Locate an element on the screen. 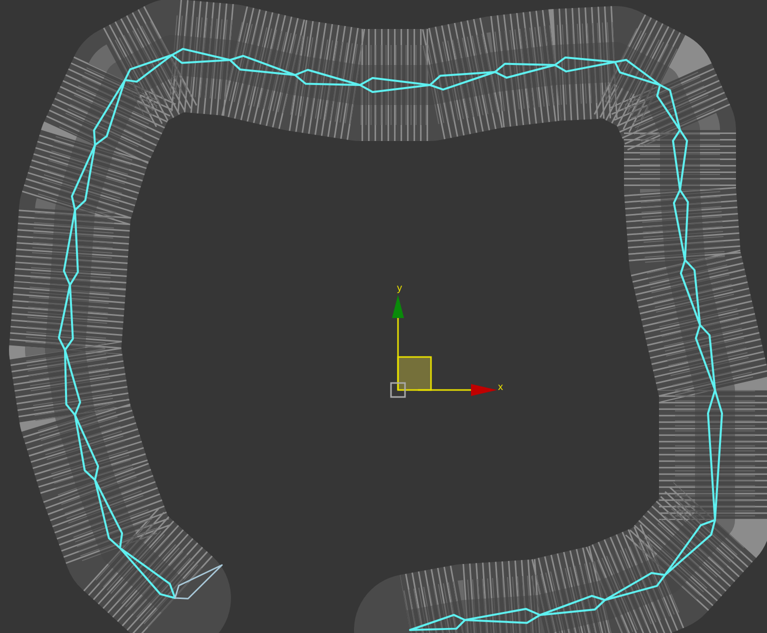  y-axis-label: y is located at coordinates (399, 288).